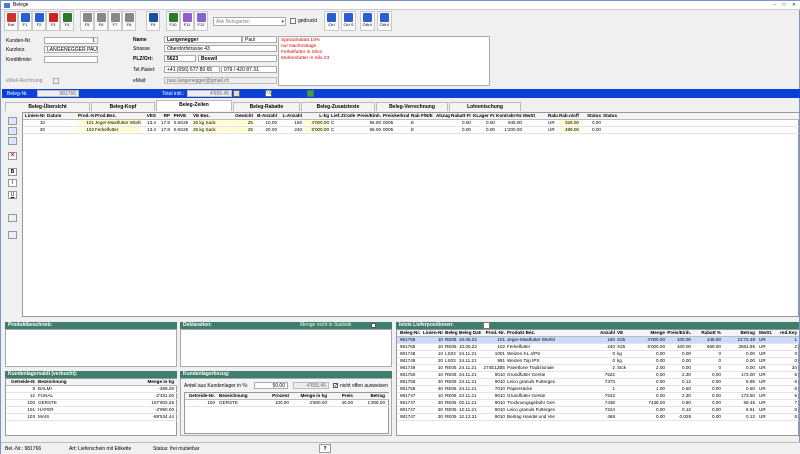 Image resolution: width=800 pixels, height=454 pixels. Describe the element at coordinates (293, 21) in the screenshot. I see `gedruckt-checkbox` at that location.